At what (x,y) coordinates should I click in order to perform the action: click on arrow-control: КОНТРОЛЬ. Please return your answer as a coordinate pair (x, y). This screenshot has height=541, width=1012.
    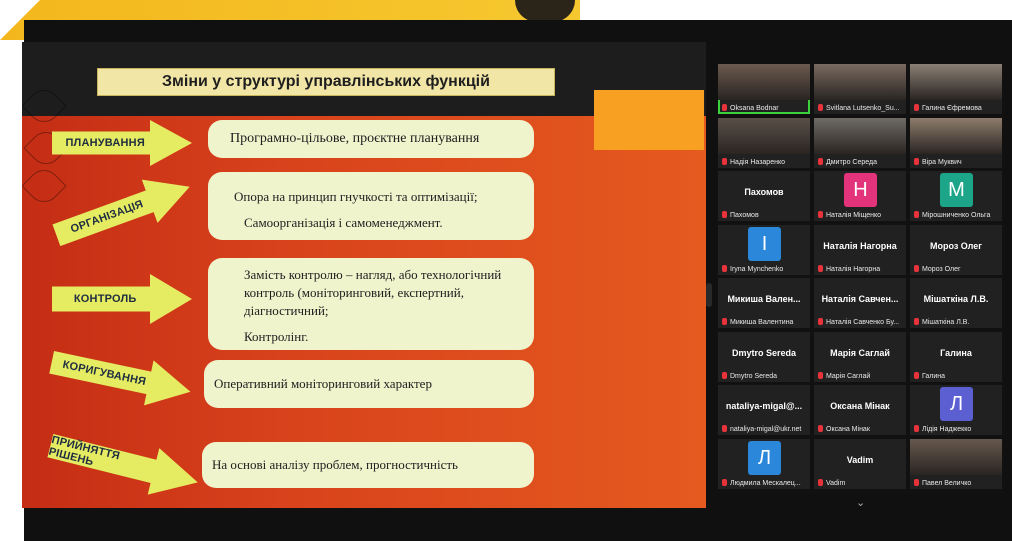
    Looking at the image, I should click on (122, 299).